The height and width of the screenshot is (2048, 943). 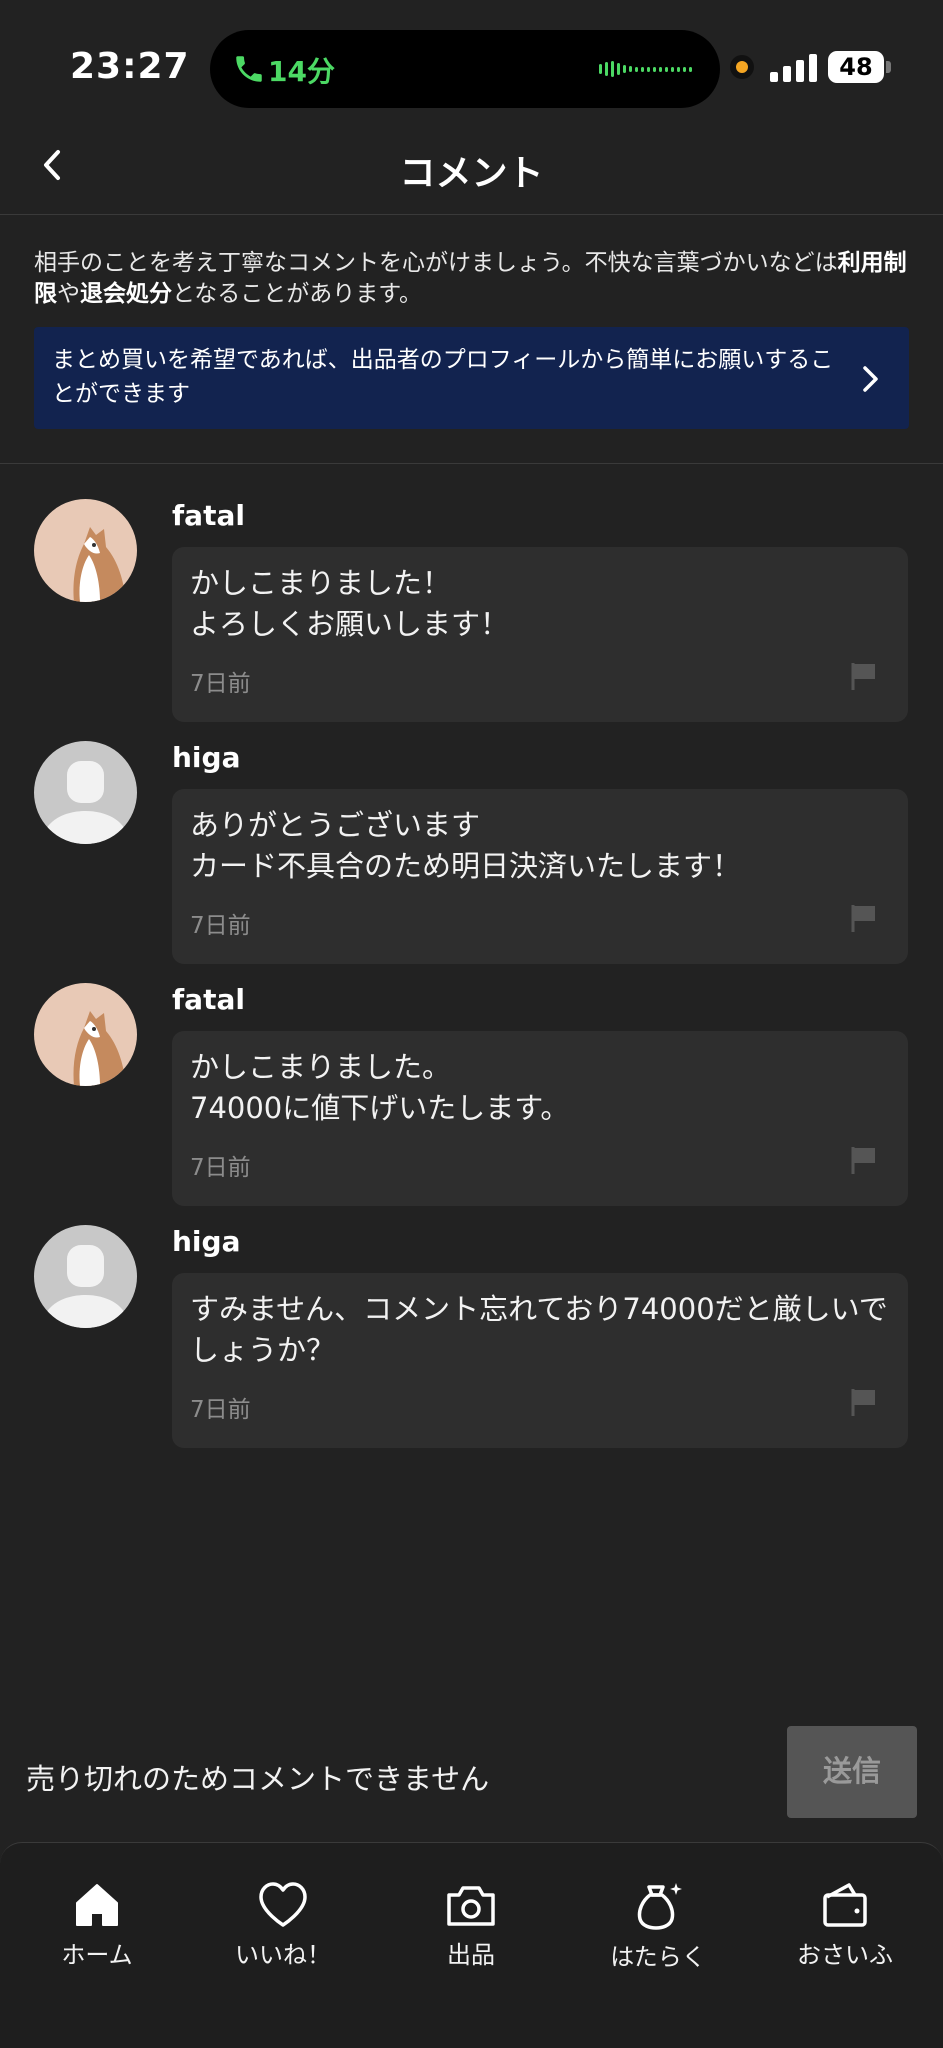 What do you see at coordinates (870, 379) in the screenshot?
I see `chevron-right-icon` at bounding box center [870, 379].